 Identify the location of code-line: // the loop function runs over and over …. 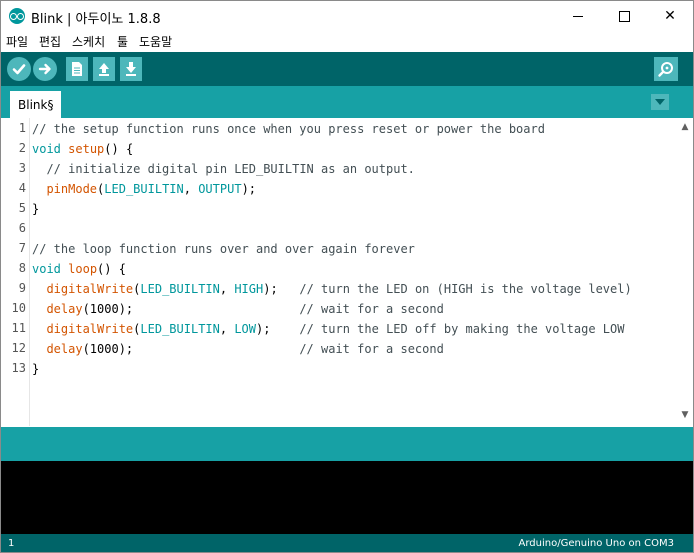
(223, 249).